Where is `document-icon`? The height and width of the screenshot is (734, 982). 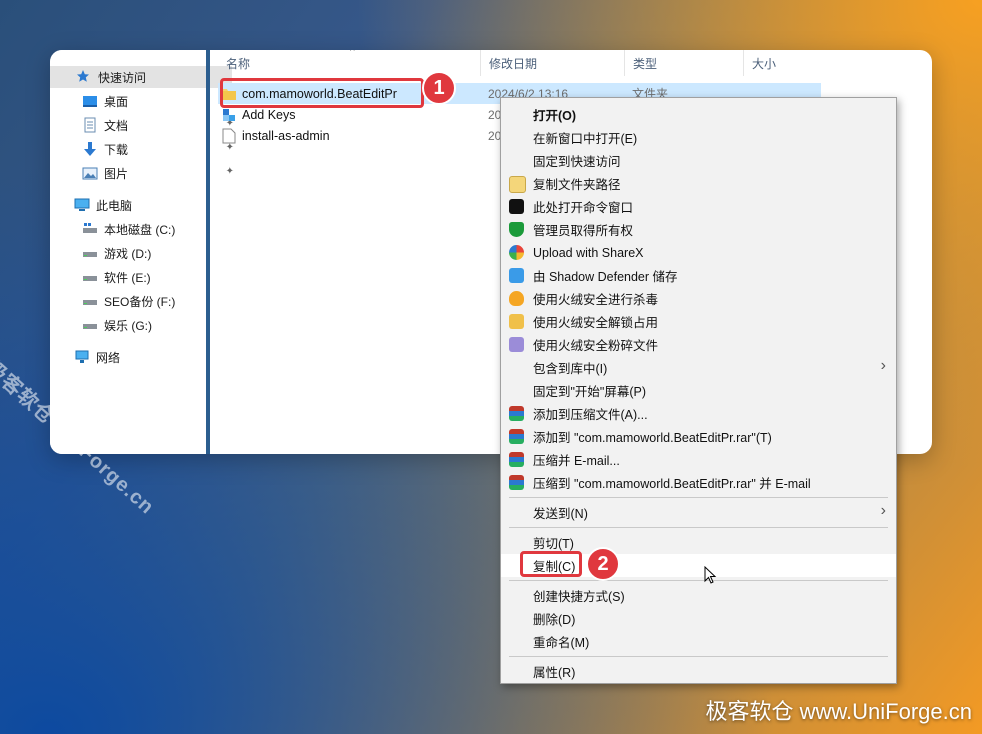
document-icon is located at coordinates (90, 125).